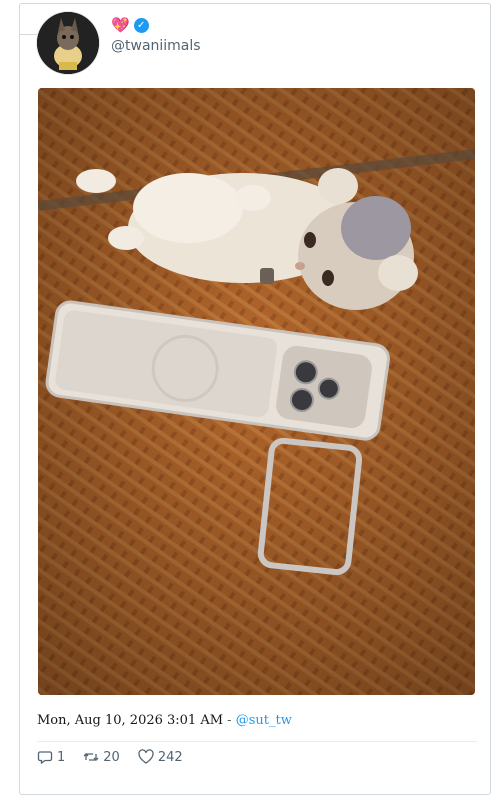  I want to click on profile-badges: 💖 ✓, so click(130, 25).